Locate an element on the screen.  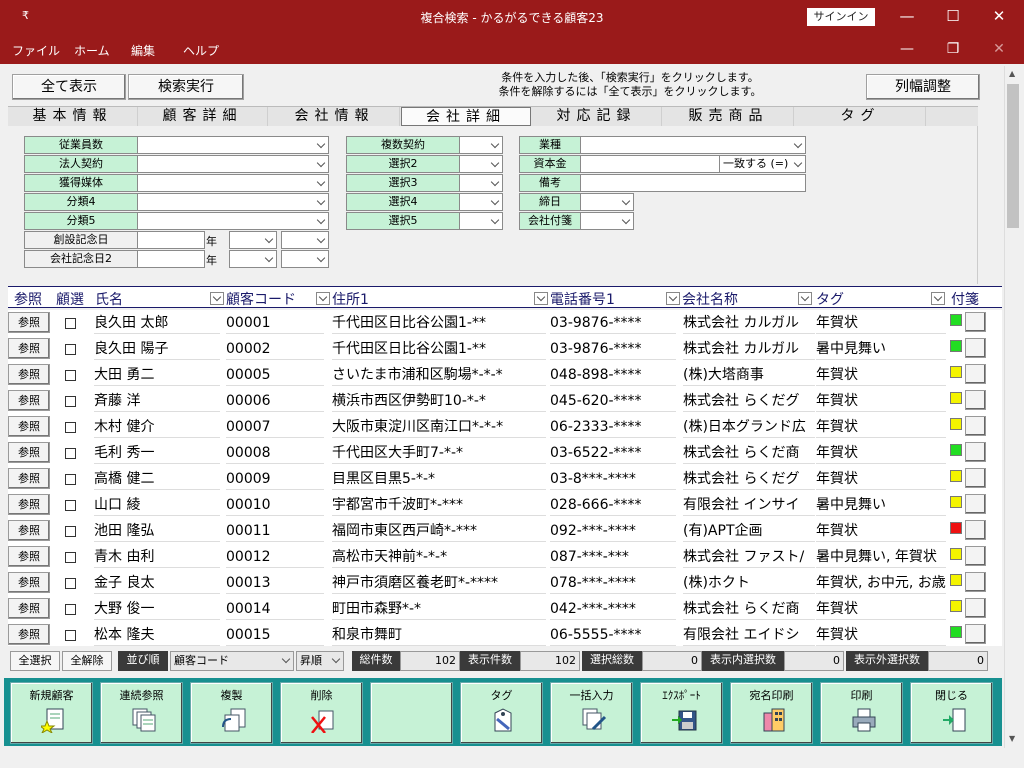
header-sticky: 付箋 is located at coordinates (965, 299).